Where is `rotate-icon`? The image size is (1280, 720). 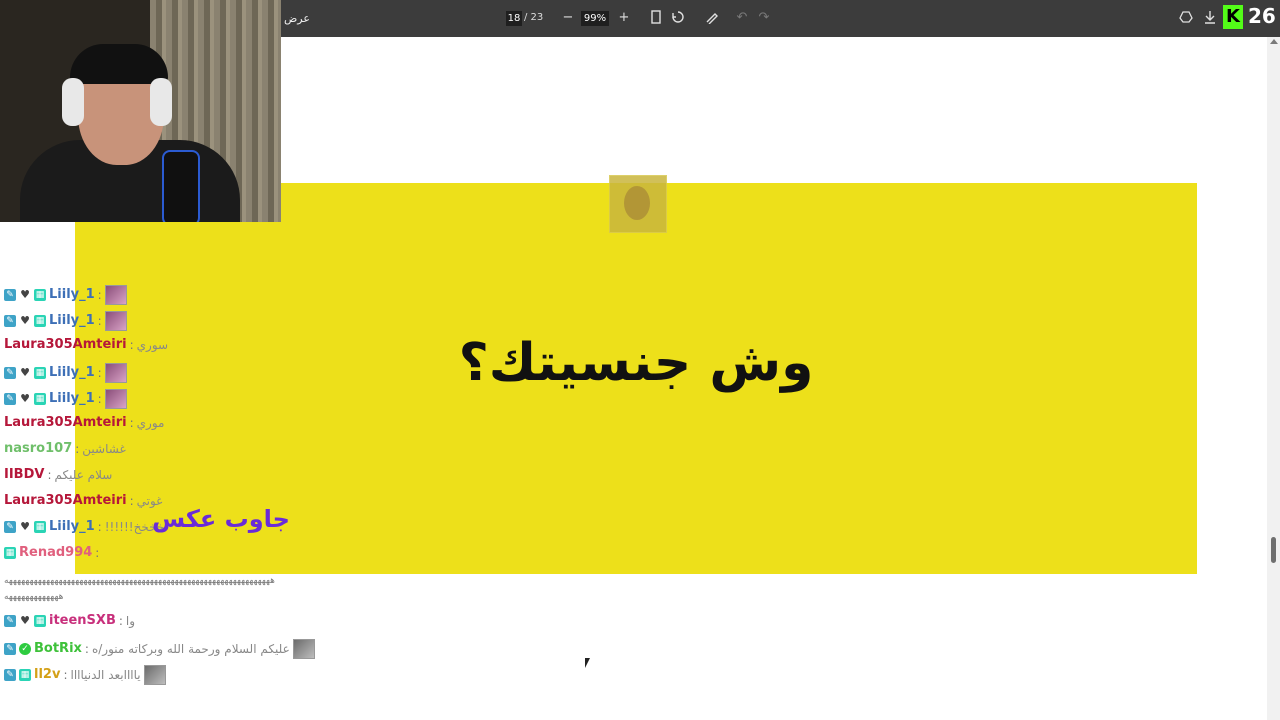 rotate-icon is located at coordinates (678, 18).